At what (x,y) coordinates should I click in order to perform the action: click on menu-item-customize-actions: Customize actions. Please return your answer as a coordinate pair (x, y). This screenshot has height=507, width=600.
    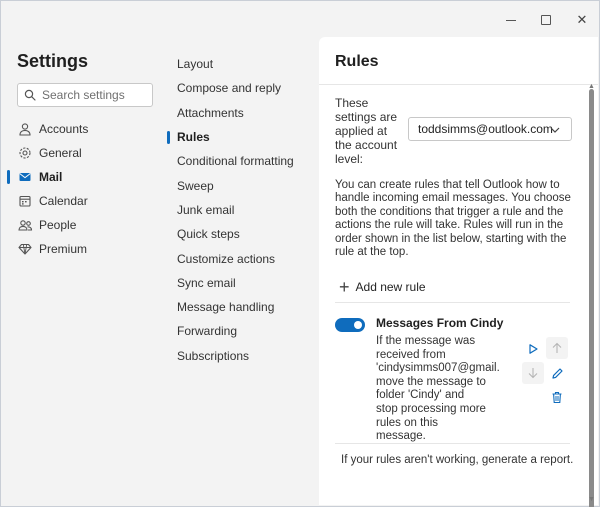
    Looking at the image, I should click on (244, 258).